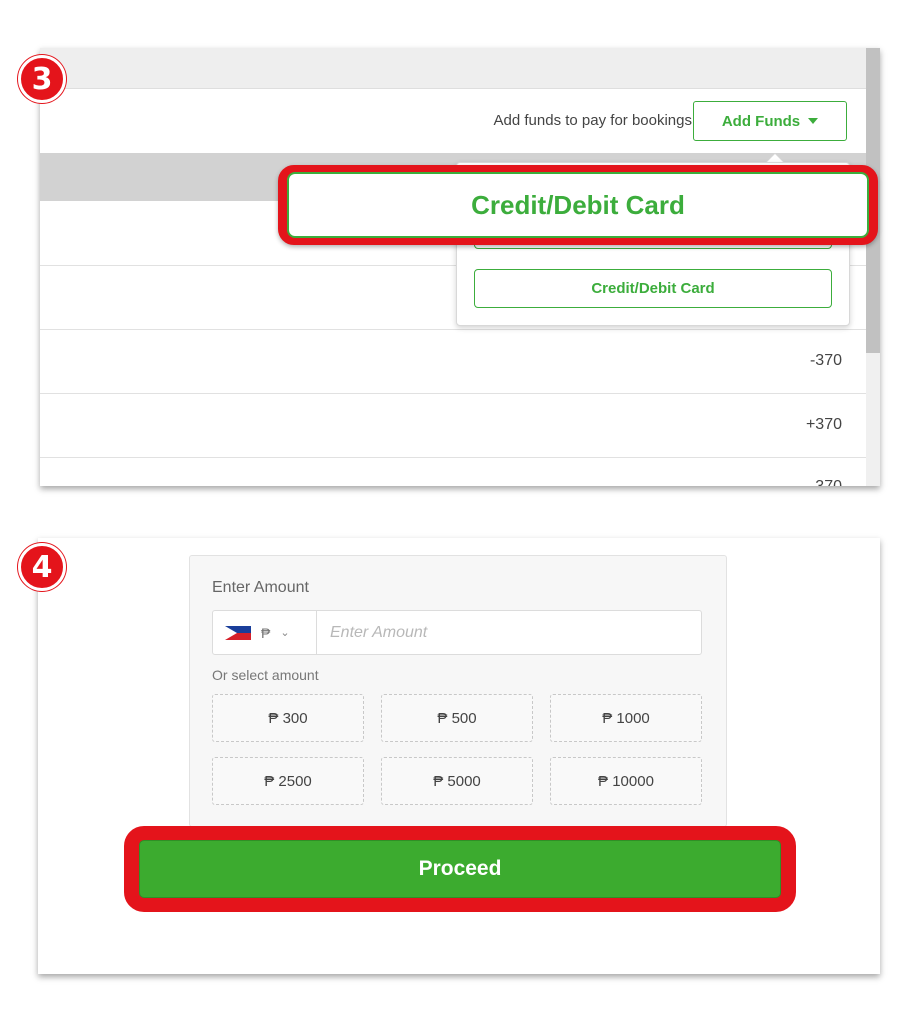 Image resolution: width=924 pixels, height=1024 pixels. What do you see at coordinates (761, 121) in the screenshot?
I see `add-funds-label: Add Funds` at bounding box center [761, 121].